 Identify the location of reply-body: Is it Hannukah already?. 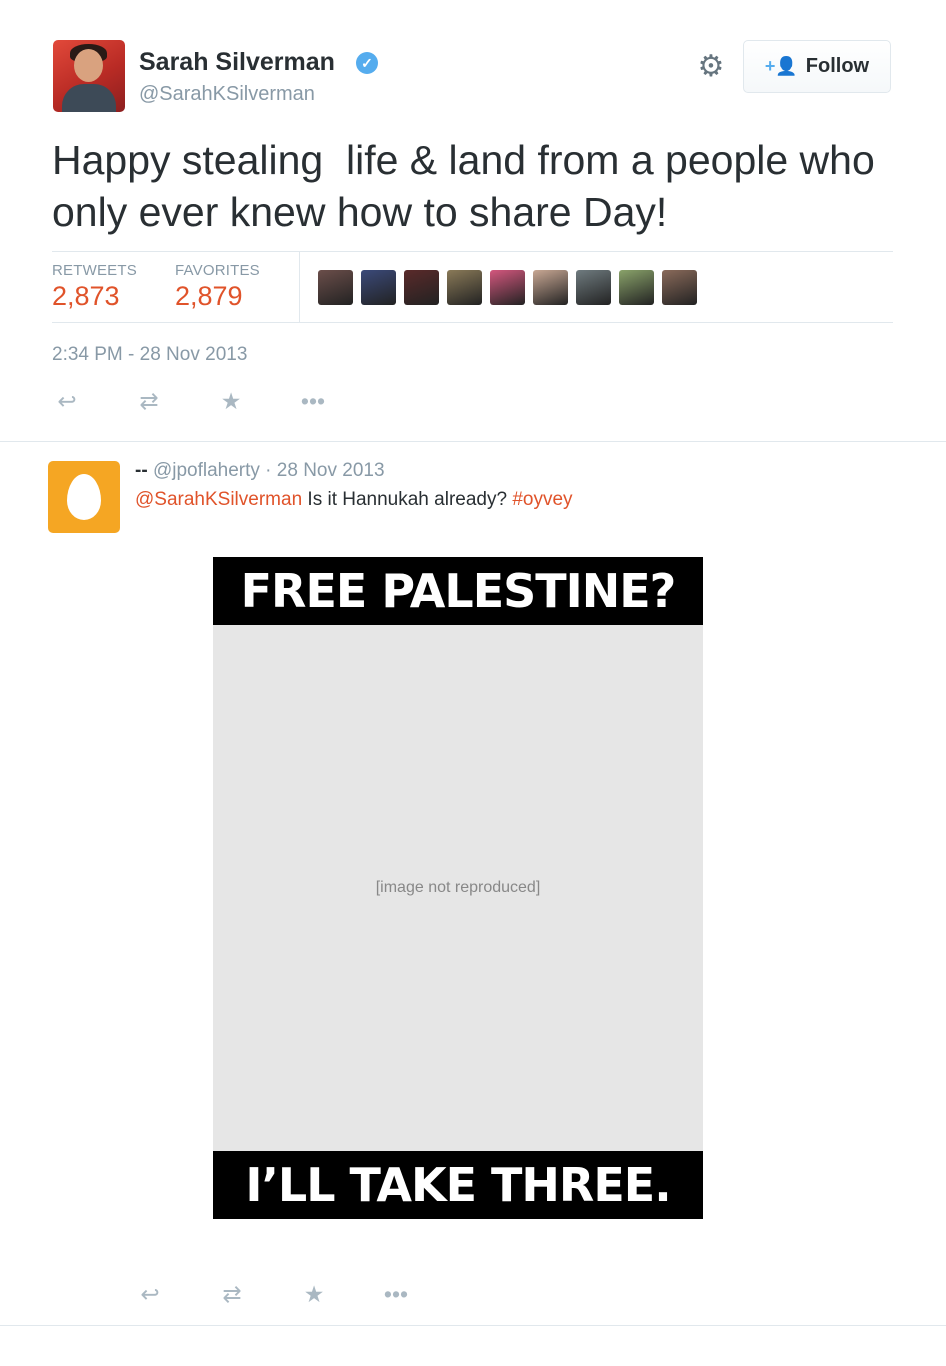
(407, 499).